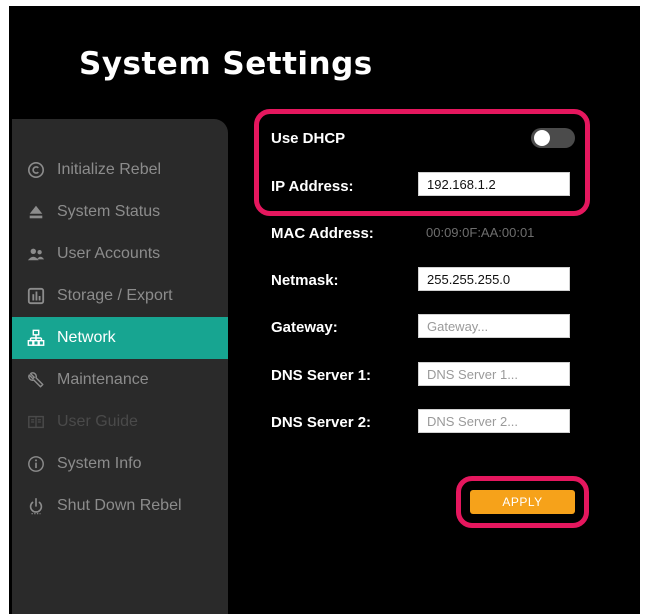 Image resolution: width=646 pixels, height=614 pixels. Describe the element at coordinates (322, 233) in the screenshot. I see `mac-address-label: MAC Address:` at that location.